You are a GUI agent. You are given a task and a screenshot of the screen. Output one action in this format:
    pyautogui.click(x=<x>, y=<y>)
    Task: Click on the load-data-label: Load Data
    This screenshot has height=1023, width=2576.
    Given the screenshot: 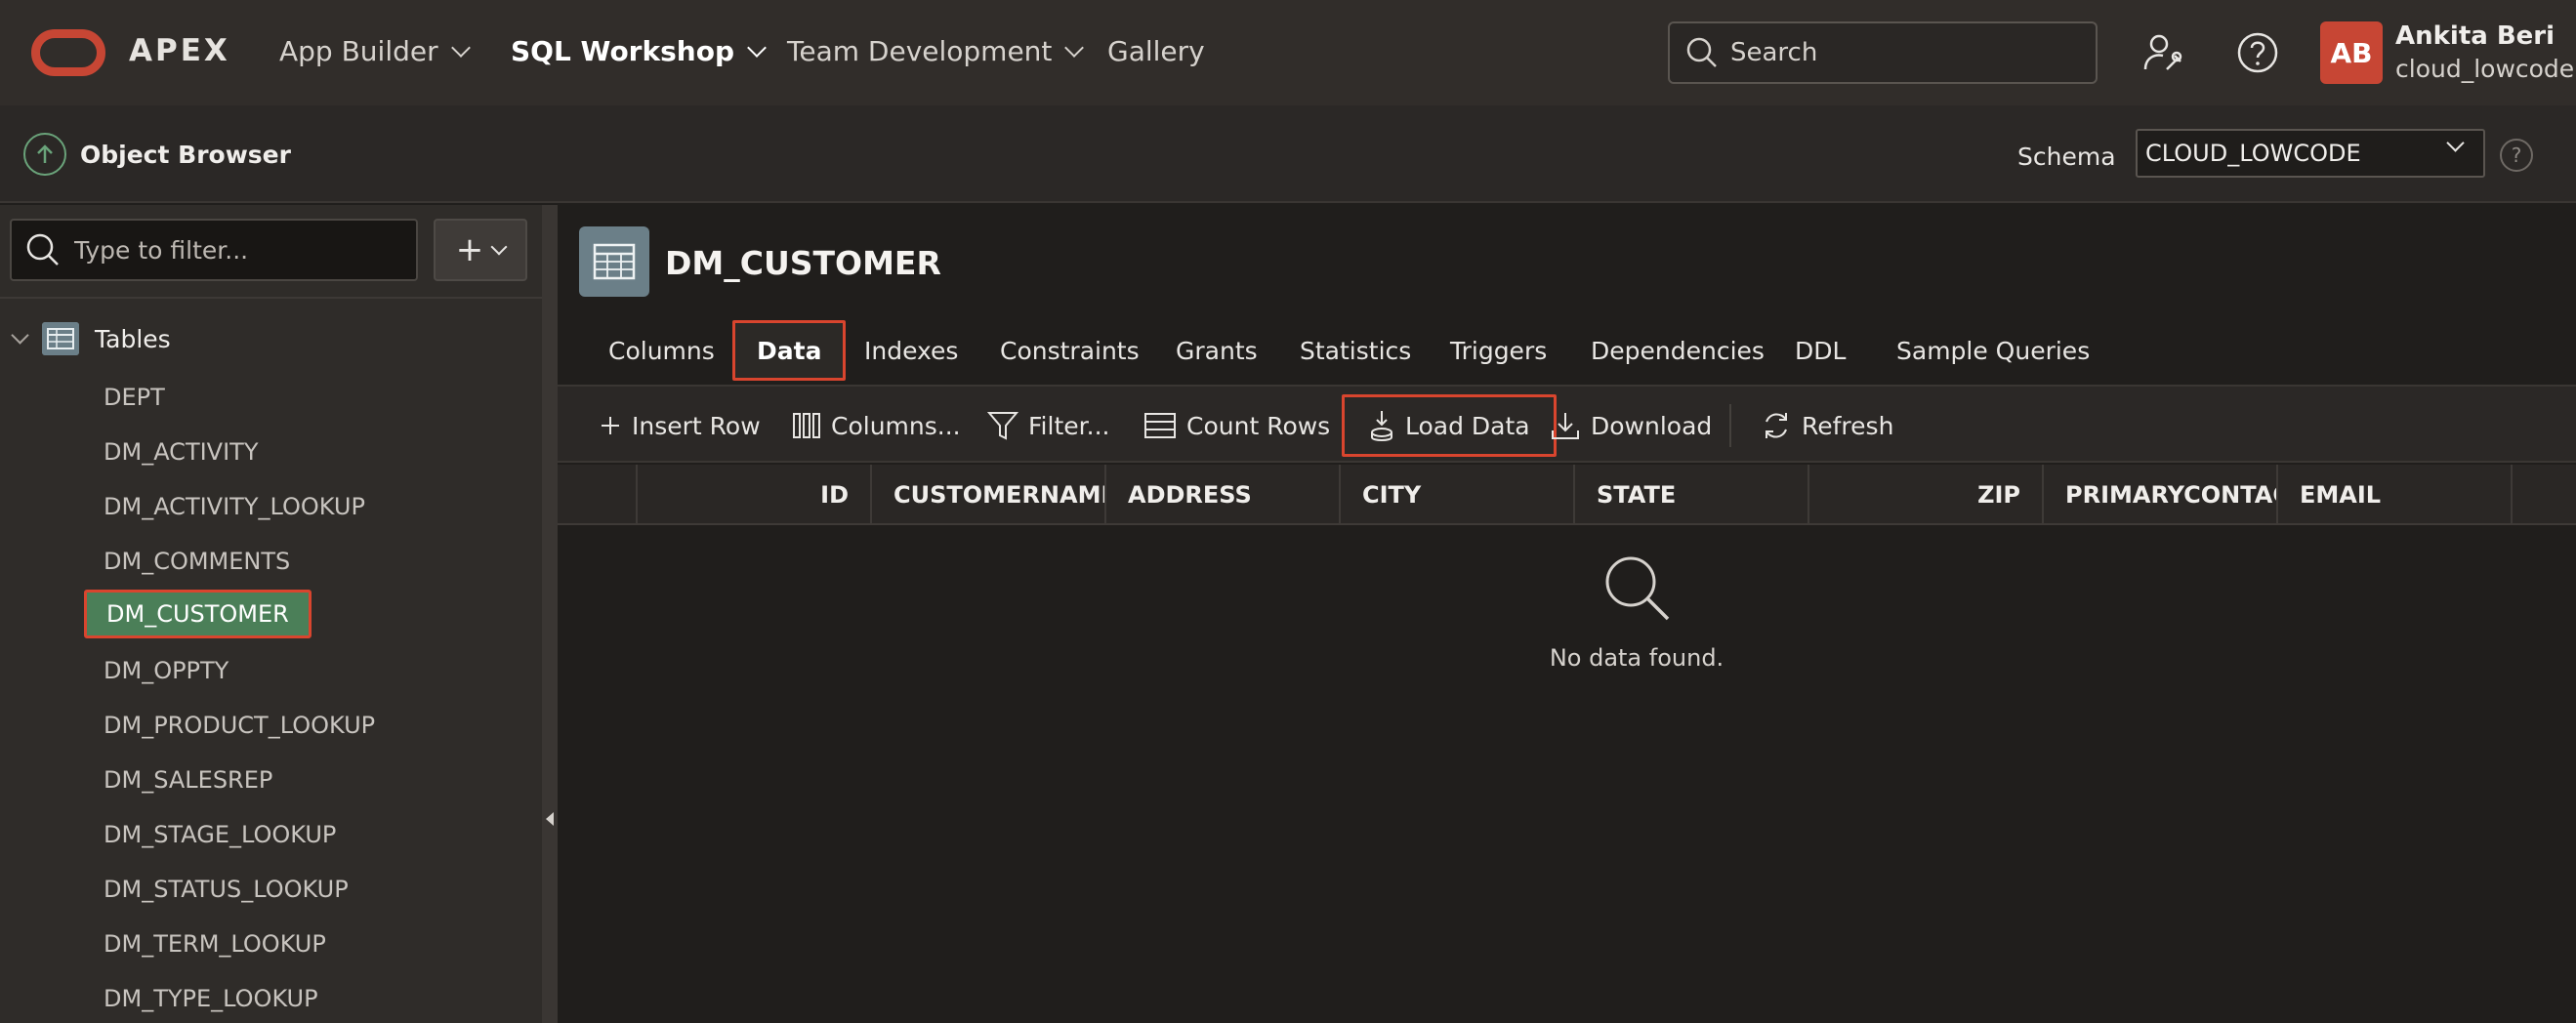 What is the action you would take?
    pyautogui.click(x=1467, y=425)
    